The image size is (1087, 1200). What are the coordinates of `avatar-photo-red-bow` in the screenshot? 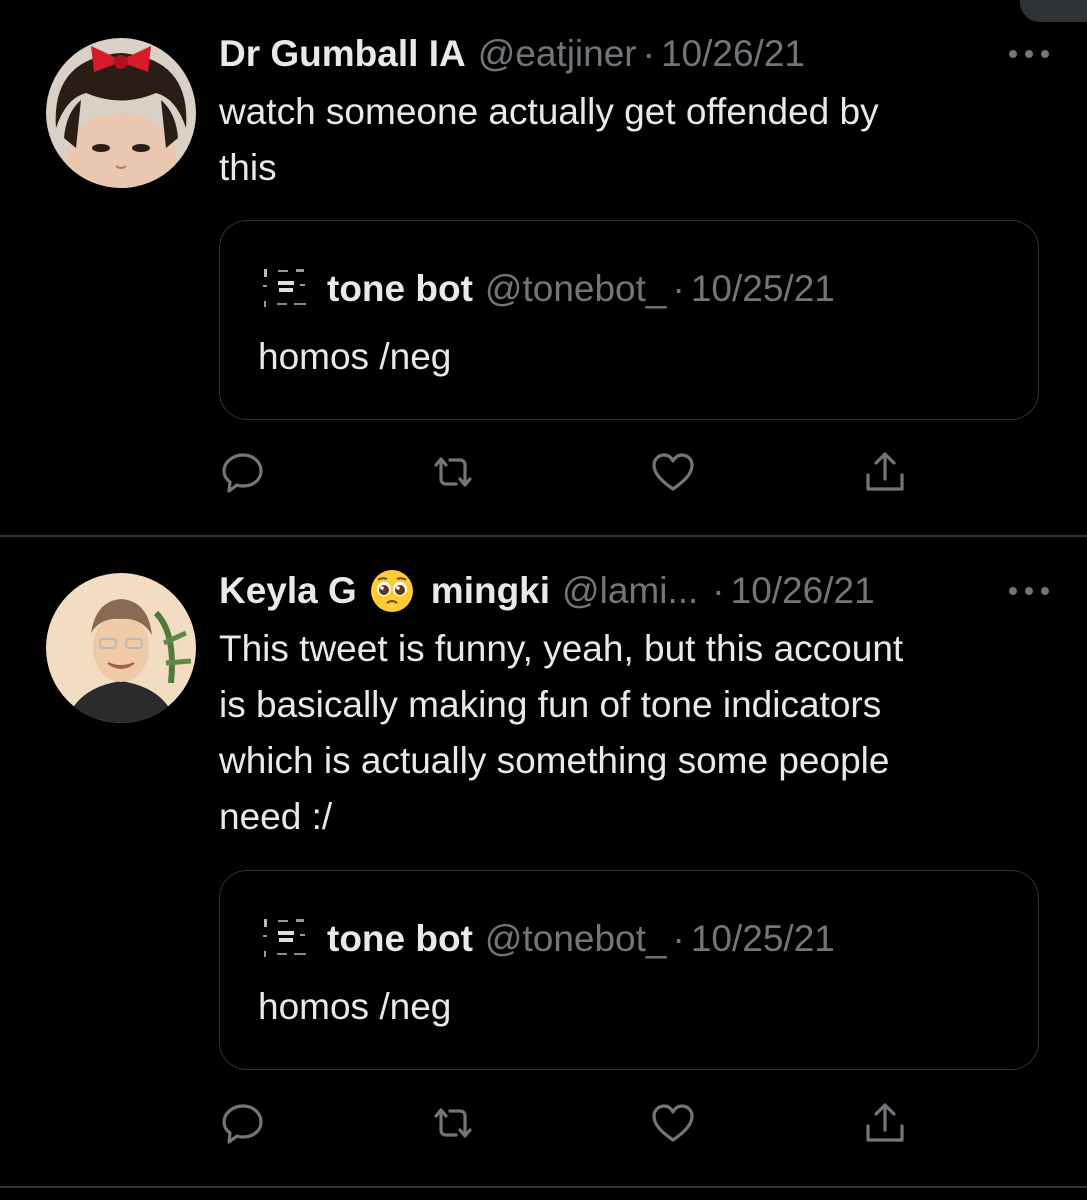 It's located at (121, 113).